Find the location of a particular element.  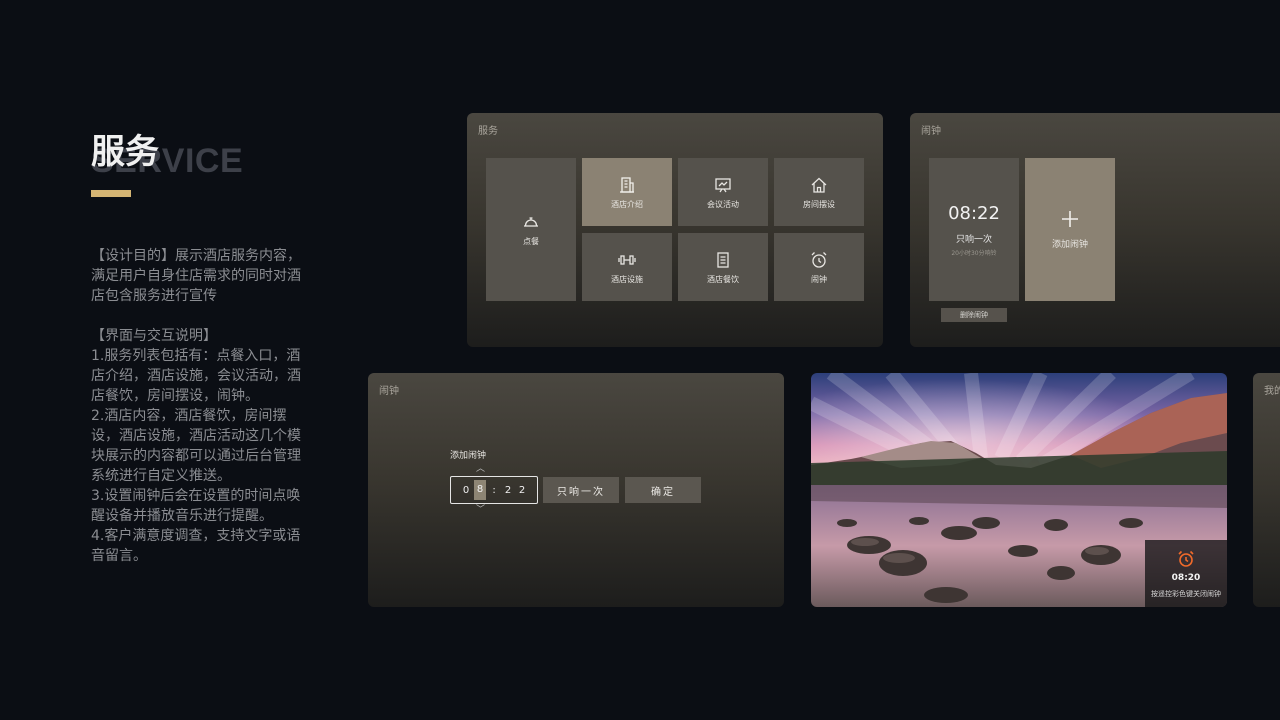

description-item: 4.客户满意度调查，支持文字或语音留言。 is located at coordinates (196, 546).